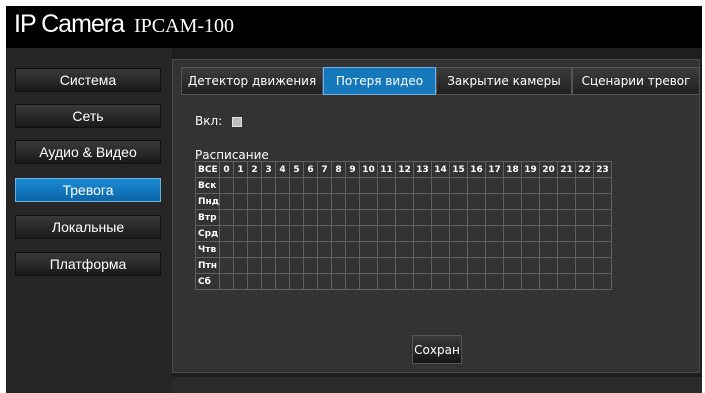  Describe the element at coordinates (283, 169) in the screenshot. I see `hour-header-4: 4` at that location.